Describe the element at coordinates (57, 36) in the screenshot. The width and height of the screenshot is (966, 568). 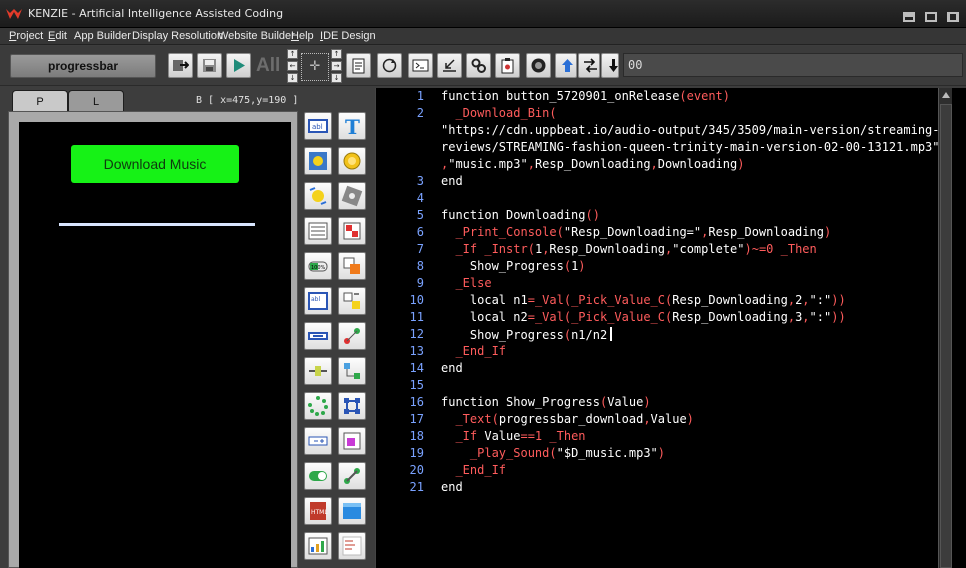
I see `menu-edit: Edit` at that location.